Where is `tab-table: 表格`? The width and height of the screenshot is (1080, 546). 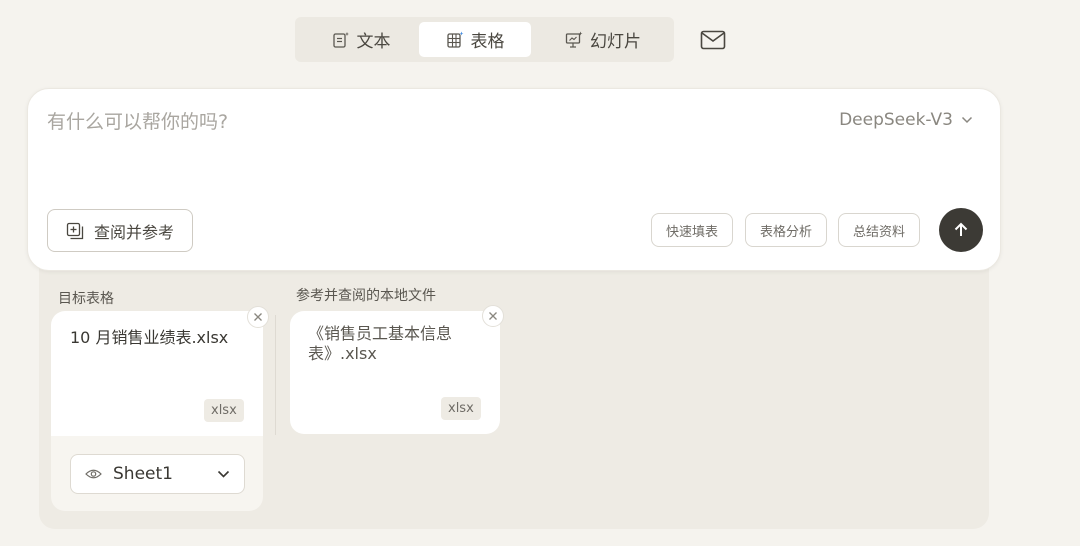 tab-table: 表格 is located at coordinates (475, 39).